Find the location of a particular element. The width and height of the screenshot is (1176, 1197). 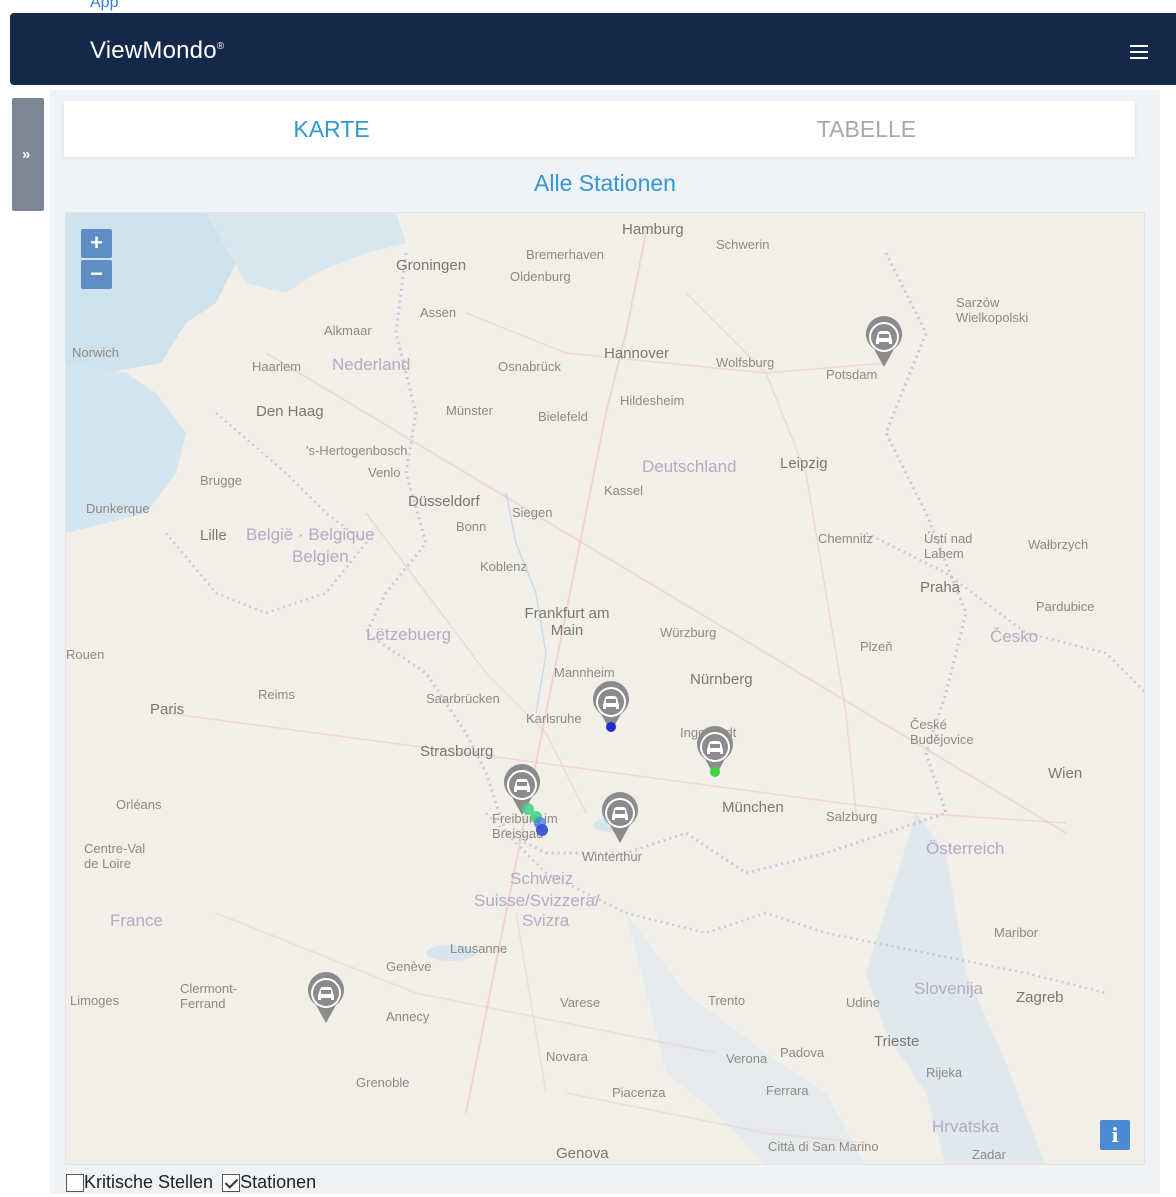

place-label: Nederland is located at coordinates (371, 364).